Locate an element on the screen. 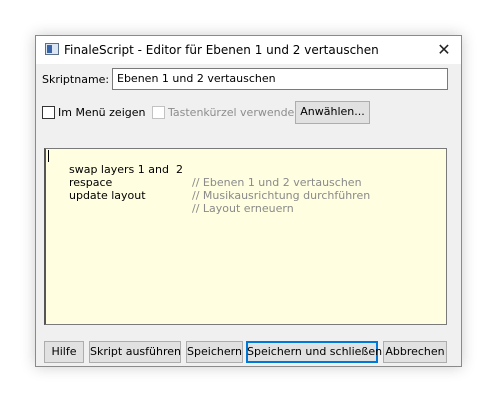 The width and height of the screenshot is (495, 407). run-script-button: Skript ausführen is located at coordinates (135, 352).